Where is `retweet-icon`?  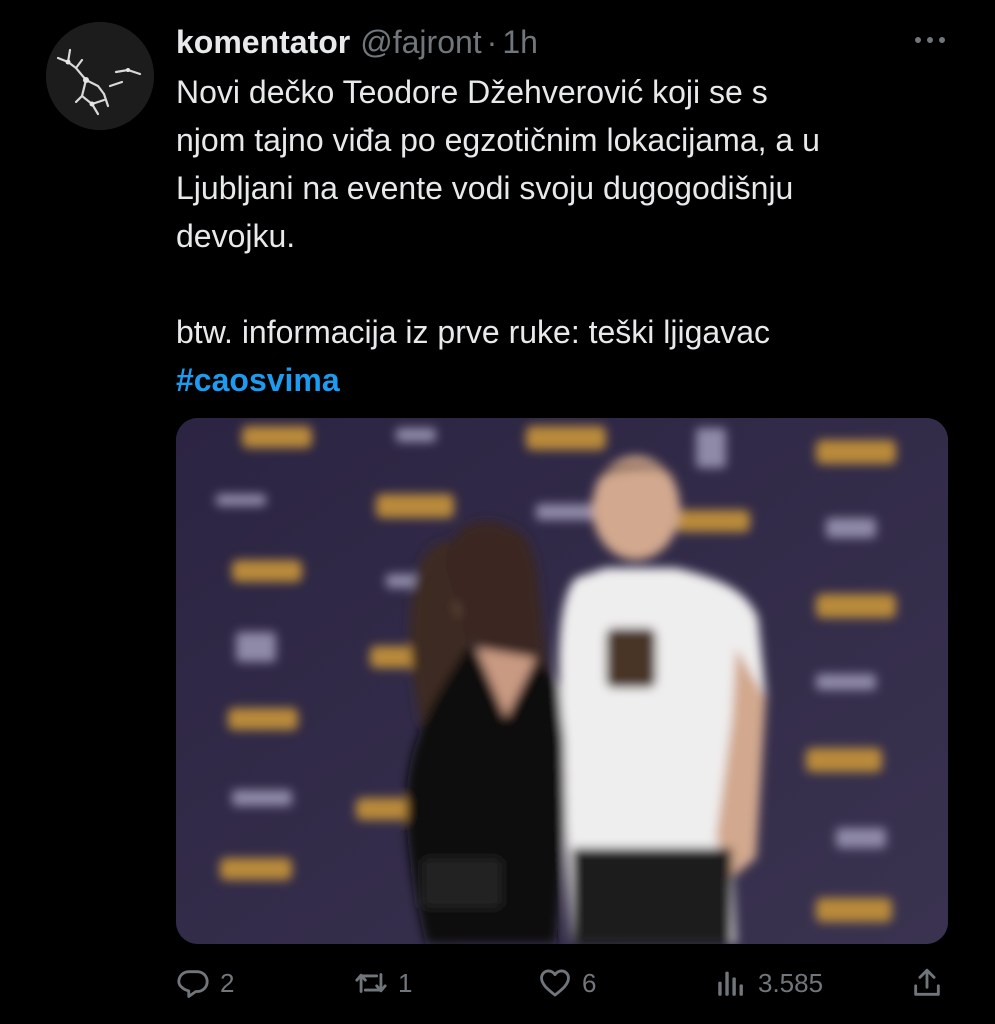
retweet-icon is located at coordinates (371, 983).